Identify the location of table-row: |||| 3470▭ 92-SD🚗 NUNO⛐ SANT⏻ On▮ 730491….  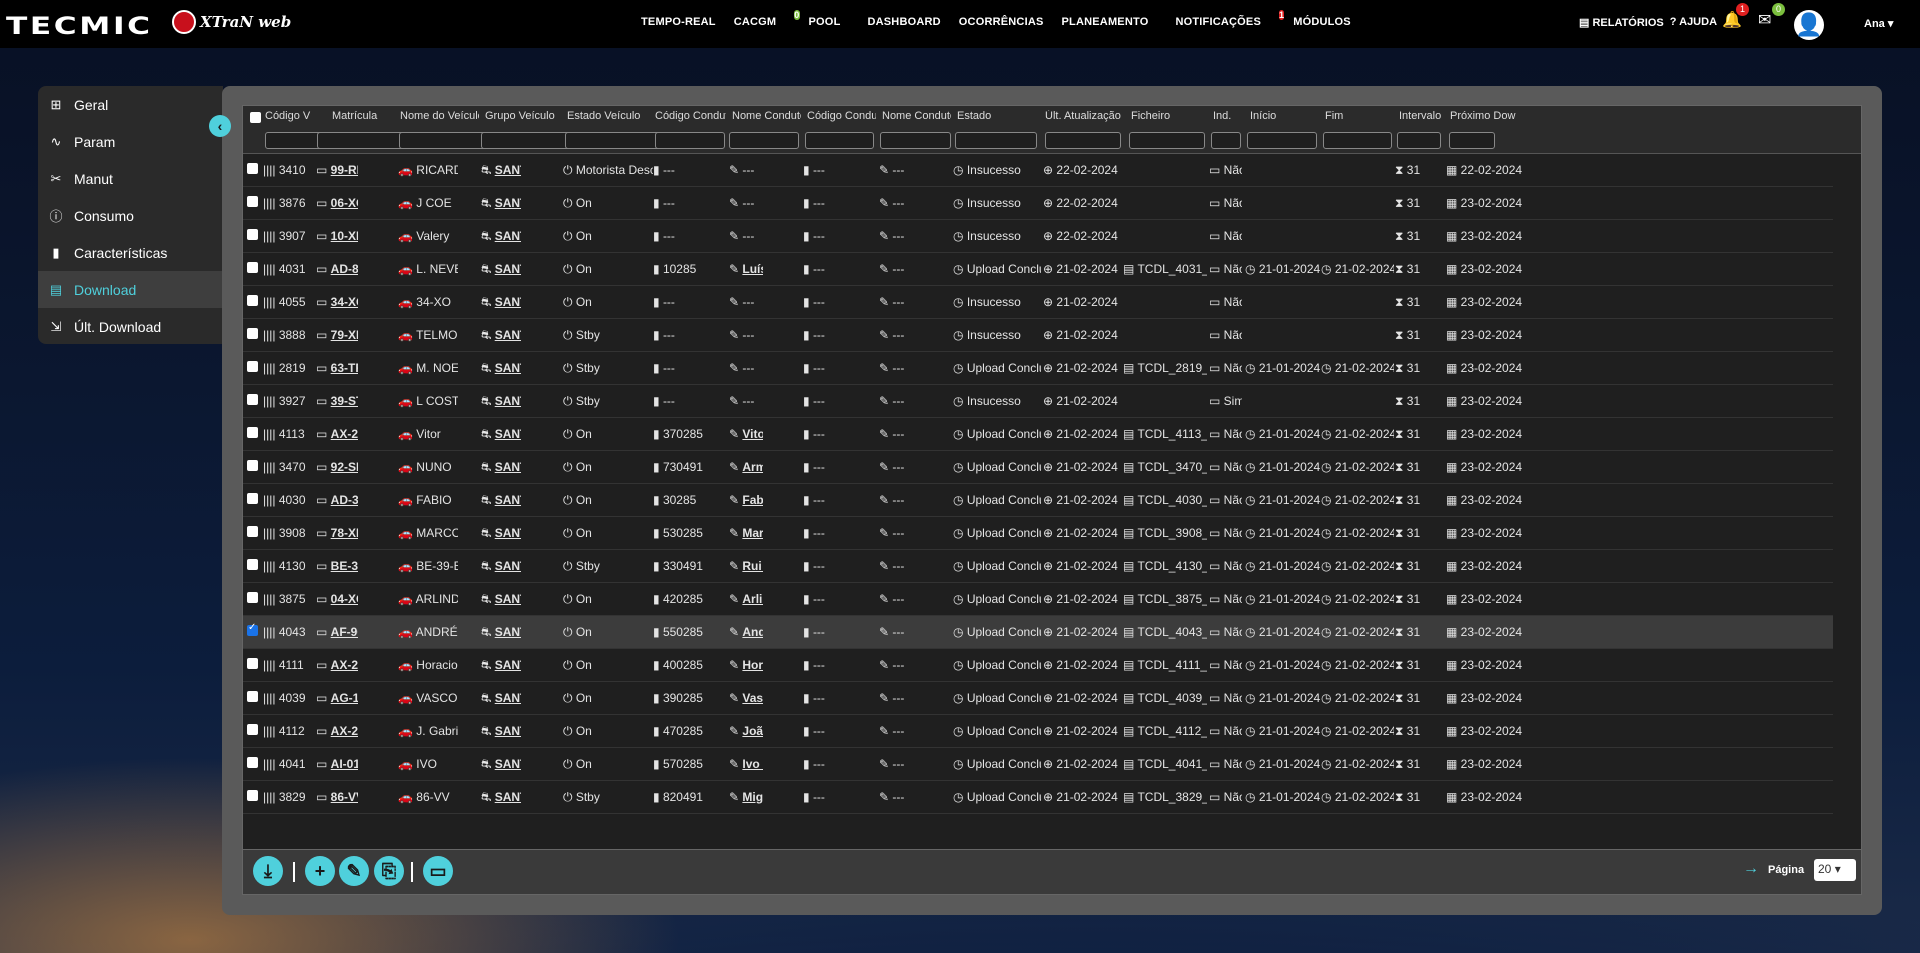
(1038, 467).